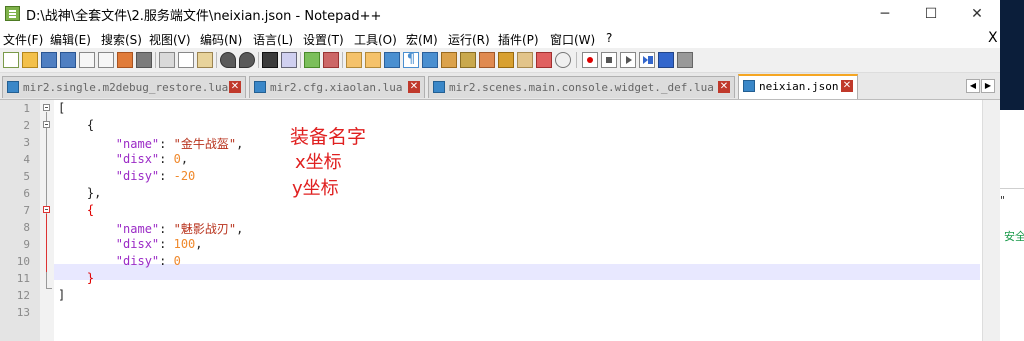 Image resolution: width=1024 pixels, height=341 pixels. I want to click on doc-map-icon, so click(468, 60).